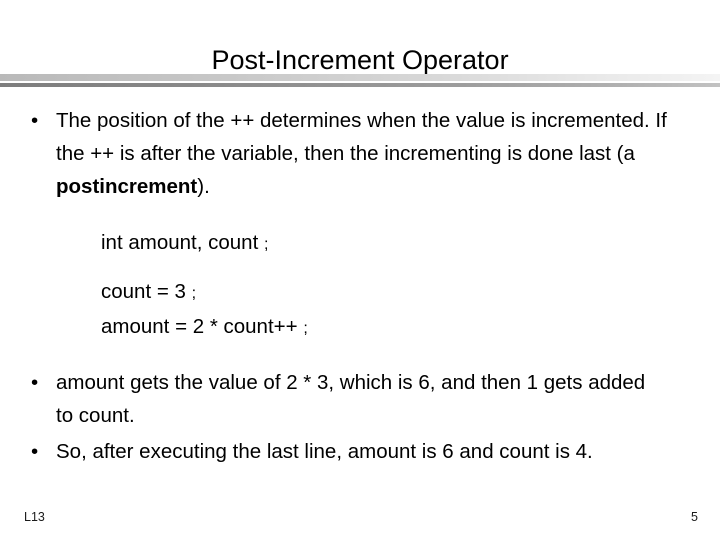 This screenshot has width=720, height=540. I want to click on footer-lecture-label: L13, so click(34, 517).